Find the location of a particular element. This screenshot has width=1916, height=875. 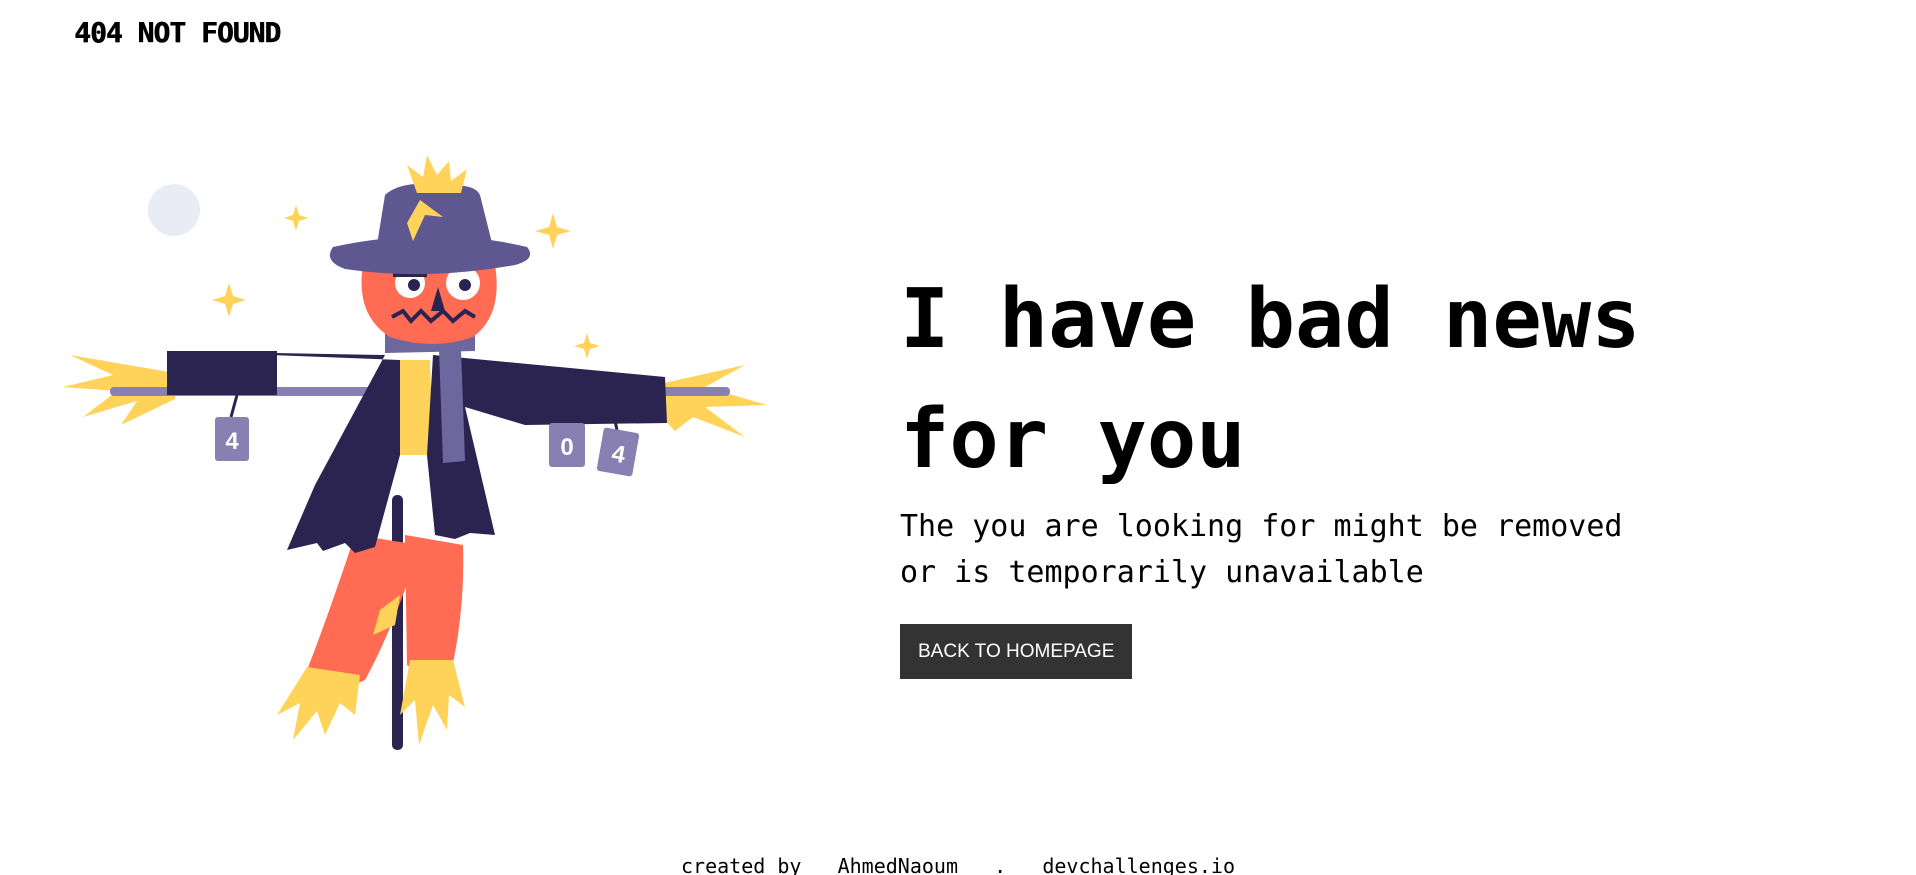

brand-logo: 404 NOT FOUND is located at coordinates (177, 32).